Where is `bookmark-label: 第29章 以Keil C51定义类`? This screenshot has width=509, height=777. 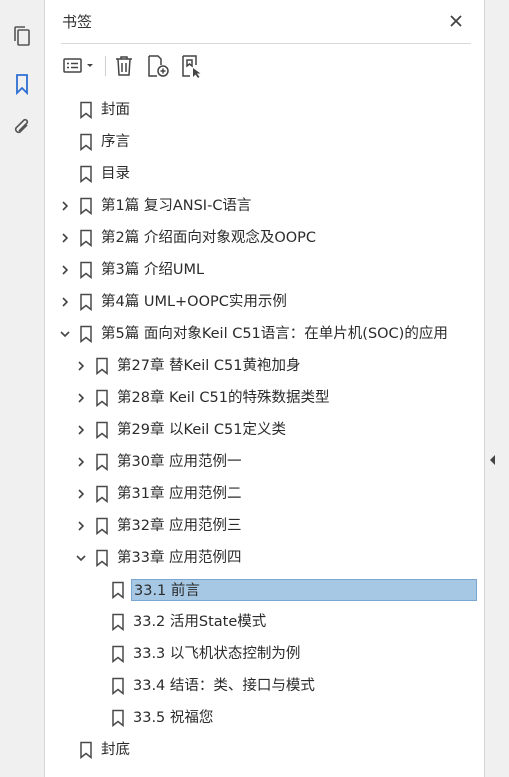
bookmark-label: 第29章 以Keil C51定义类 is located at coordinates (202, 430).